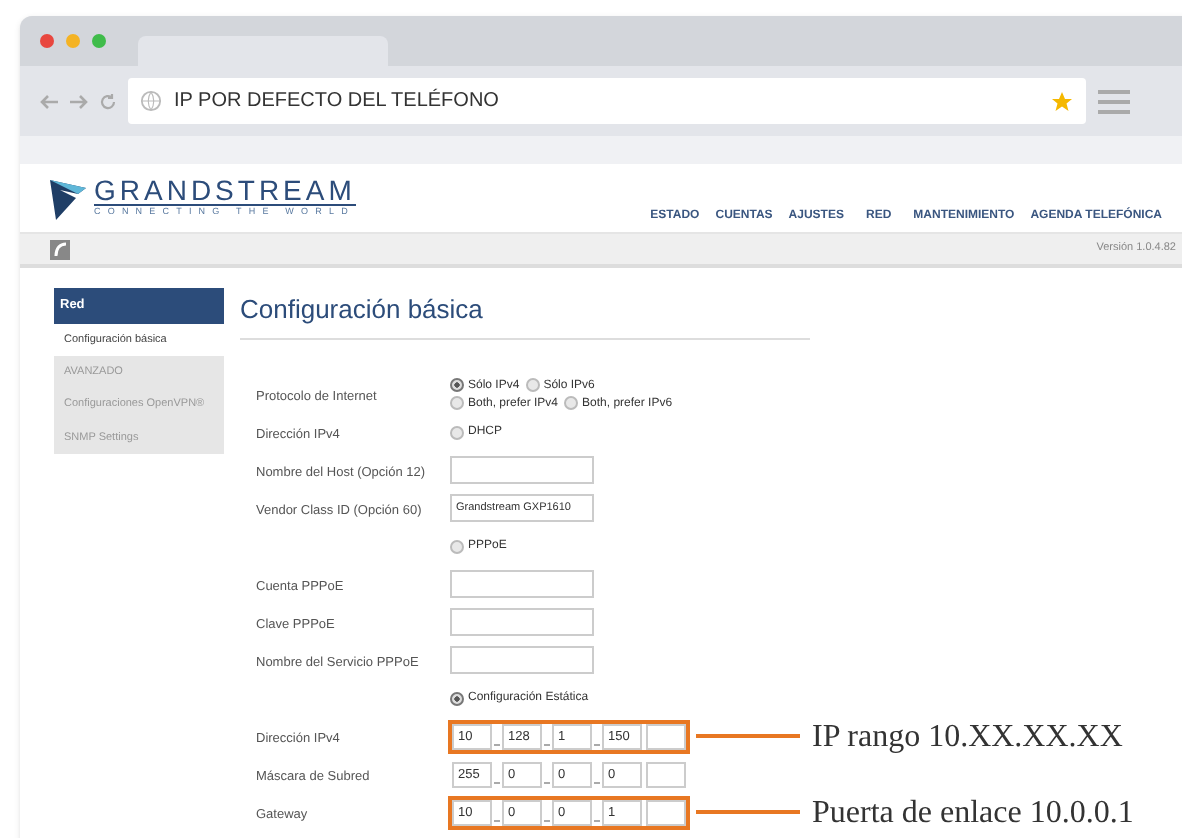 This screenshot has width=1182, height=838. Describe the element at coordinates (151, 101) in the screenshot. I see `globe-icon` at that location.